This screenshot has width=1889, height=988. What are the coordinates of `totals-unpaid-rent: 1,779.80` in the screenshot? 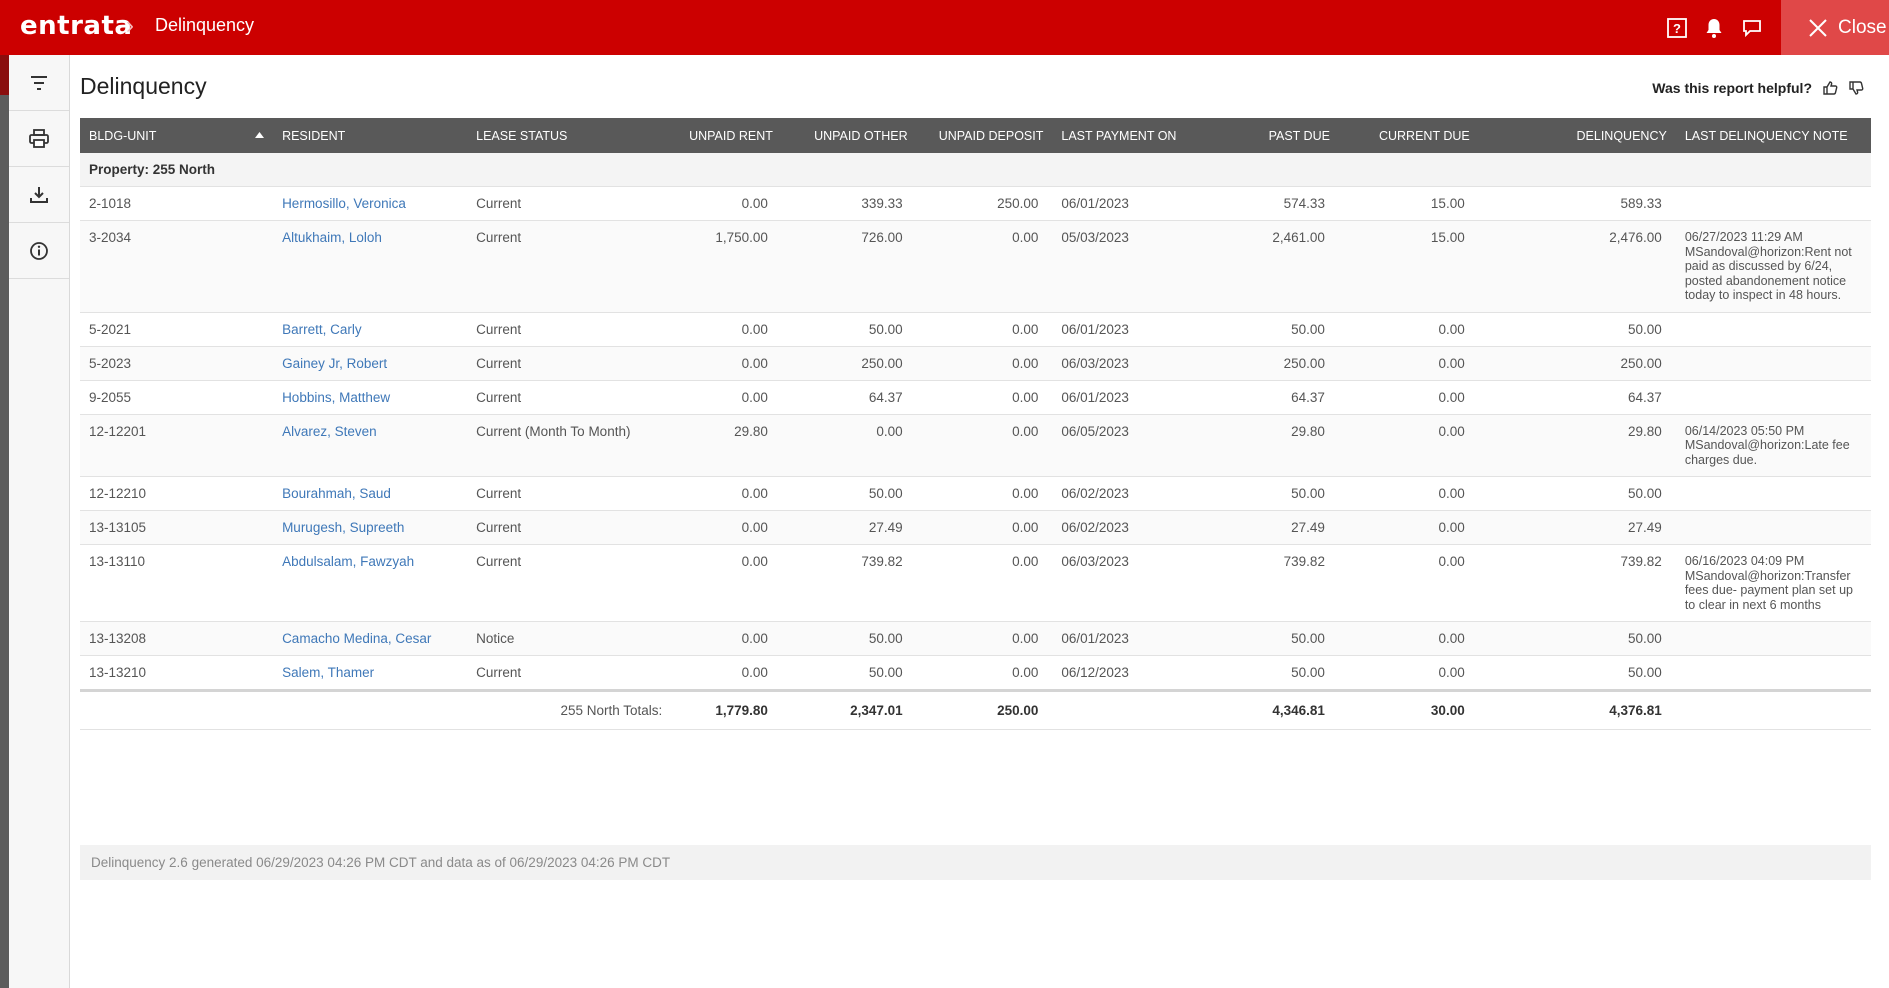 It's located at (726, 709).